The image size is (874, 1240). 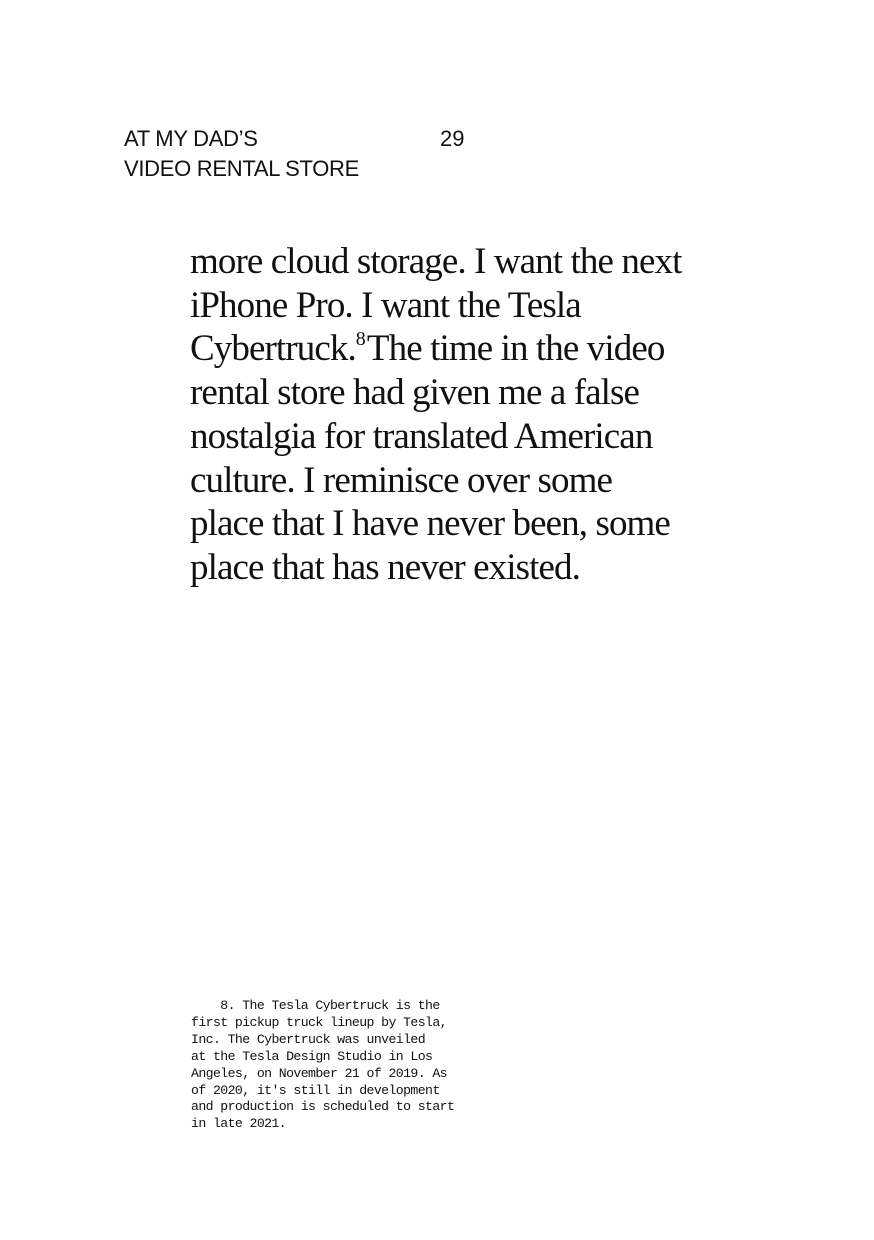 I want to click on body-line: Cybertruck.8The time in the video, so click(x=470, y=349).